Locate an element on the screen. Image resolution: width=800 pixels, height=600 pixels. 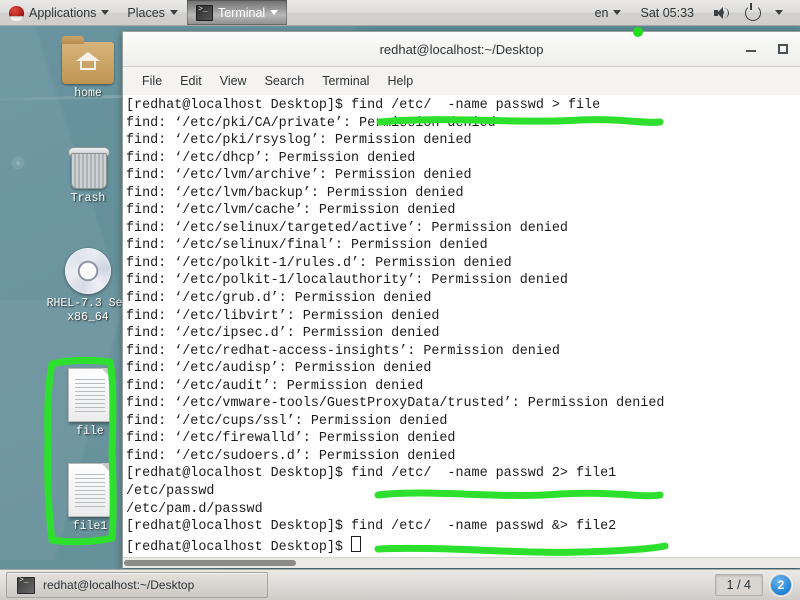
taskbar-window-button: redhat@localhost:~/Desktop is located at coordinates (137, 585).